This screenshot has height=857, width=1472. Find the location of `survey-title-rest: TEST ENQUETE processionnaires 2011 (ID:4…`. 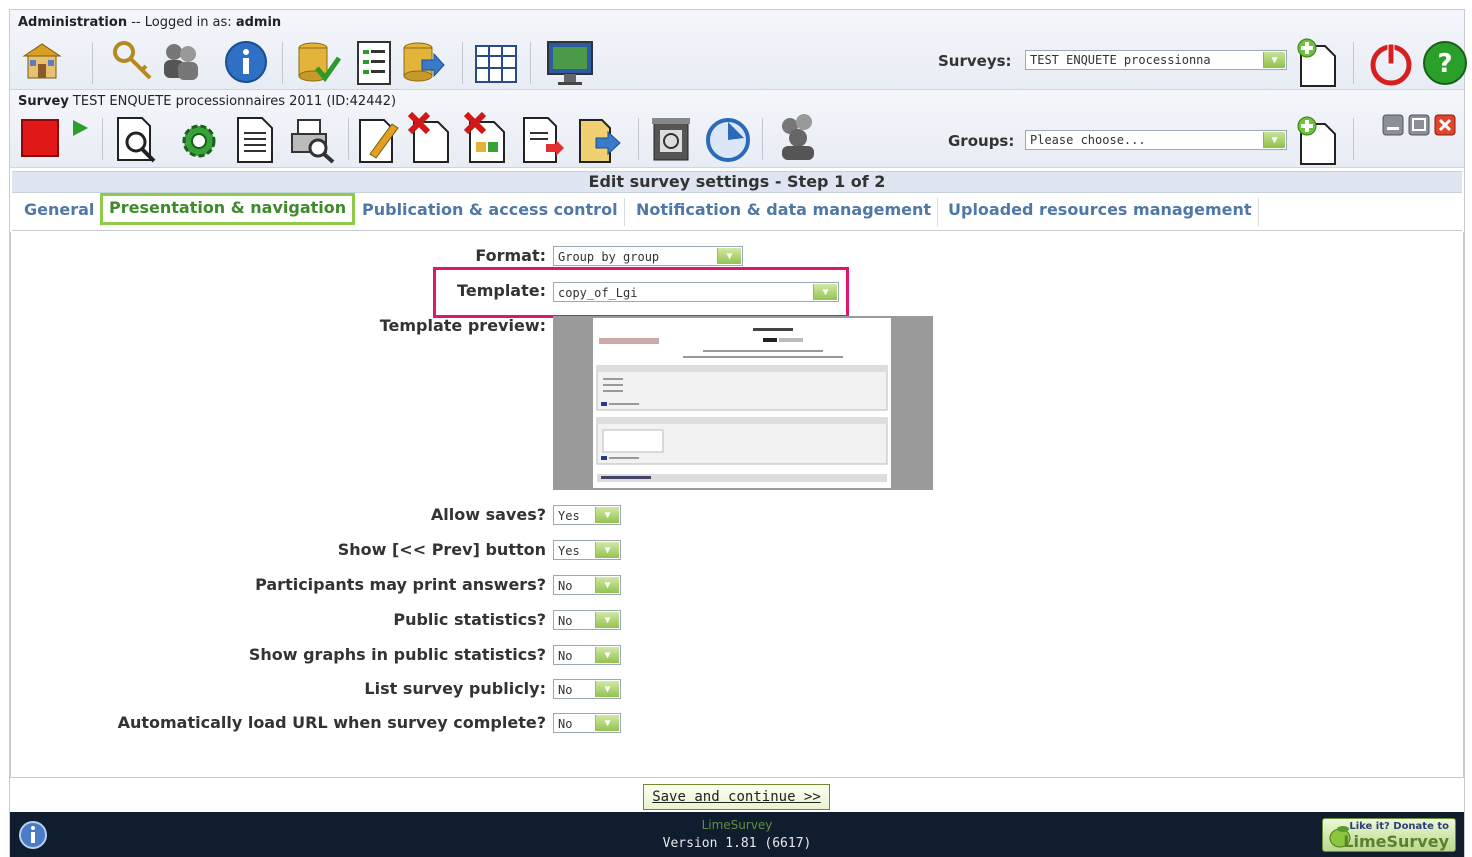

survey-title-rest: TEST ENQUETE processionnaires 2011 (ID:4… is located at coordinates (232, 101).